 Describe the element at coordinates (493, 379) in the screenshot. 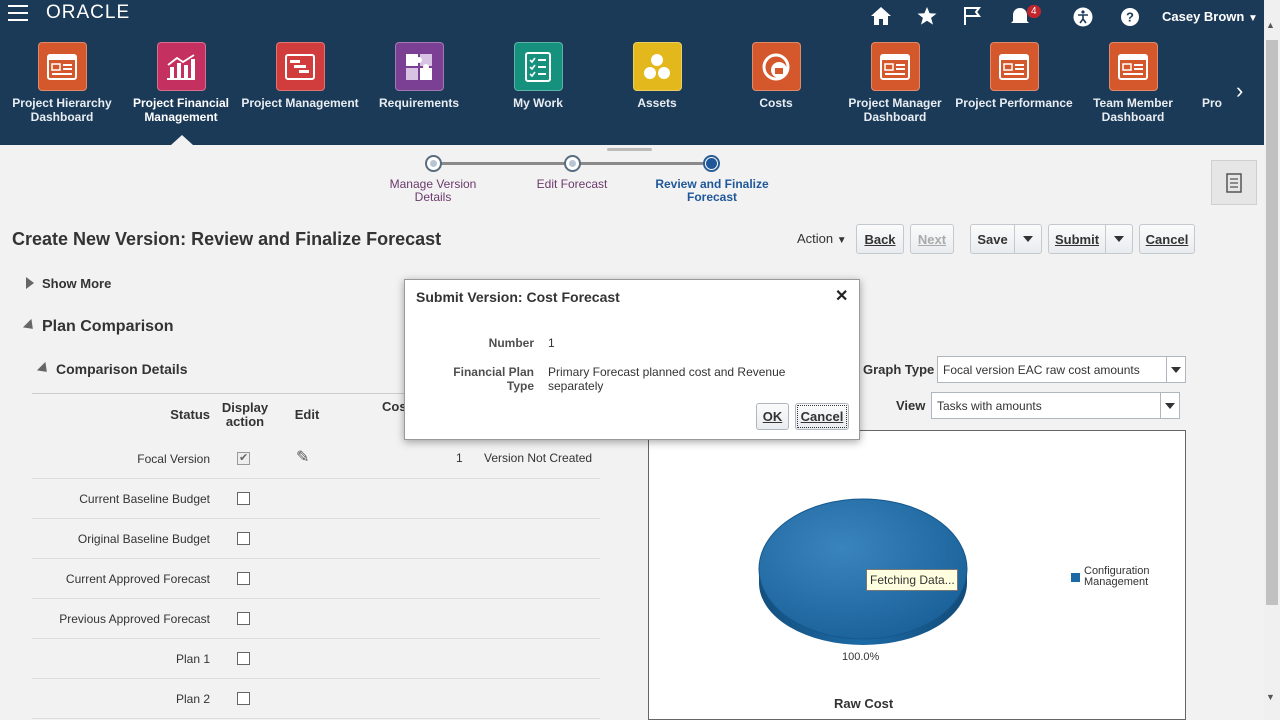

I see `plan-type-label: Financial Plan Type` at that location.